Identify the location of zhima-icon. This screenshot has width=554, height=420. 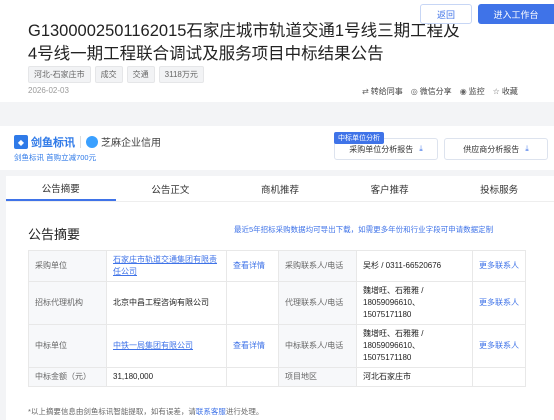
(92, 141).